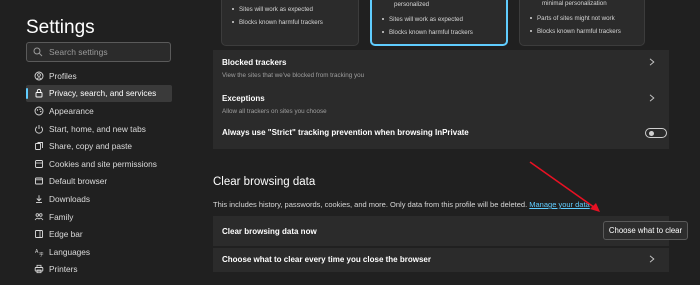 Image resolution: width=700 pixels, height=285 pixels. What do you see at coordinates (71, 110) in the screenshot?
I see `sidebar-item-label: Appearance` at bounding box center [71, 110].